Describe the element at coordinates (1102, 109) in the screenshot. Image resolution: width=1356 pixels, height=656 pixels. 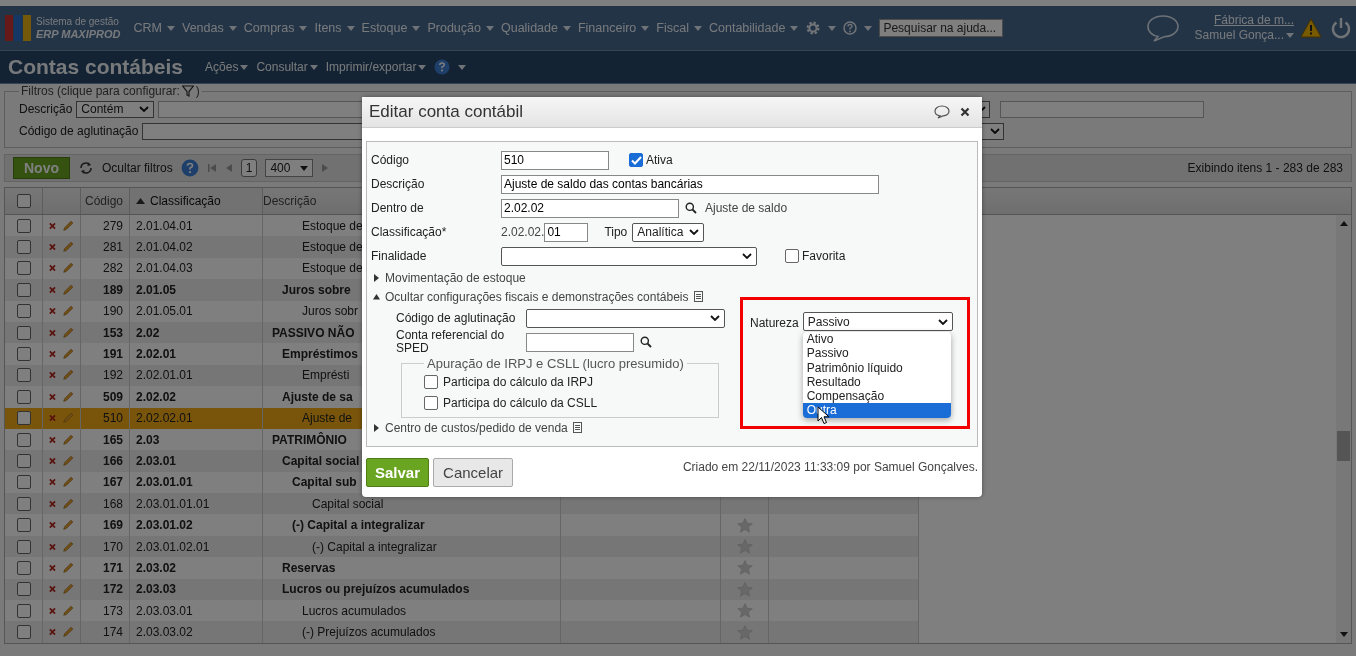
I see `filter-input` at that location.